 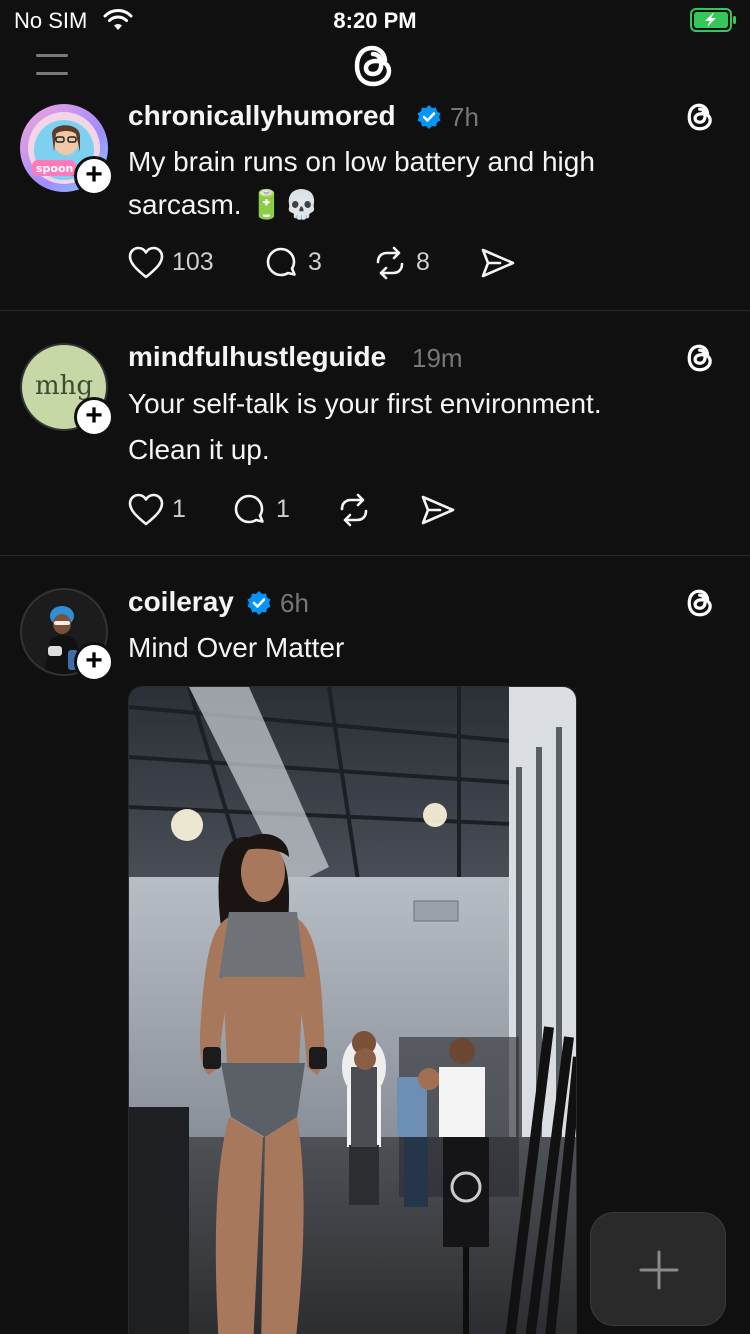 I want to click on post-time: 7h, so click(x=464, y=117).